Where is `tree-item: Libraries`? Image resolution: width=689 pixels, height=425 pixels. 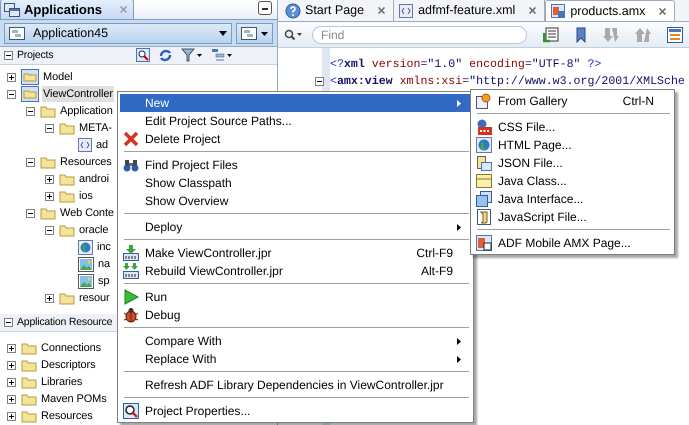
tree-item: Libraries is located at coordinates (62, 382).